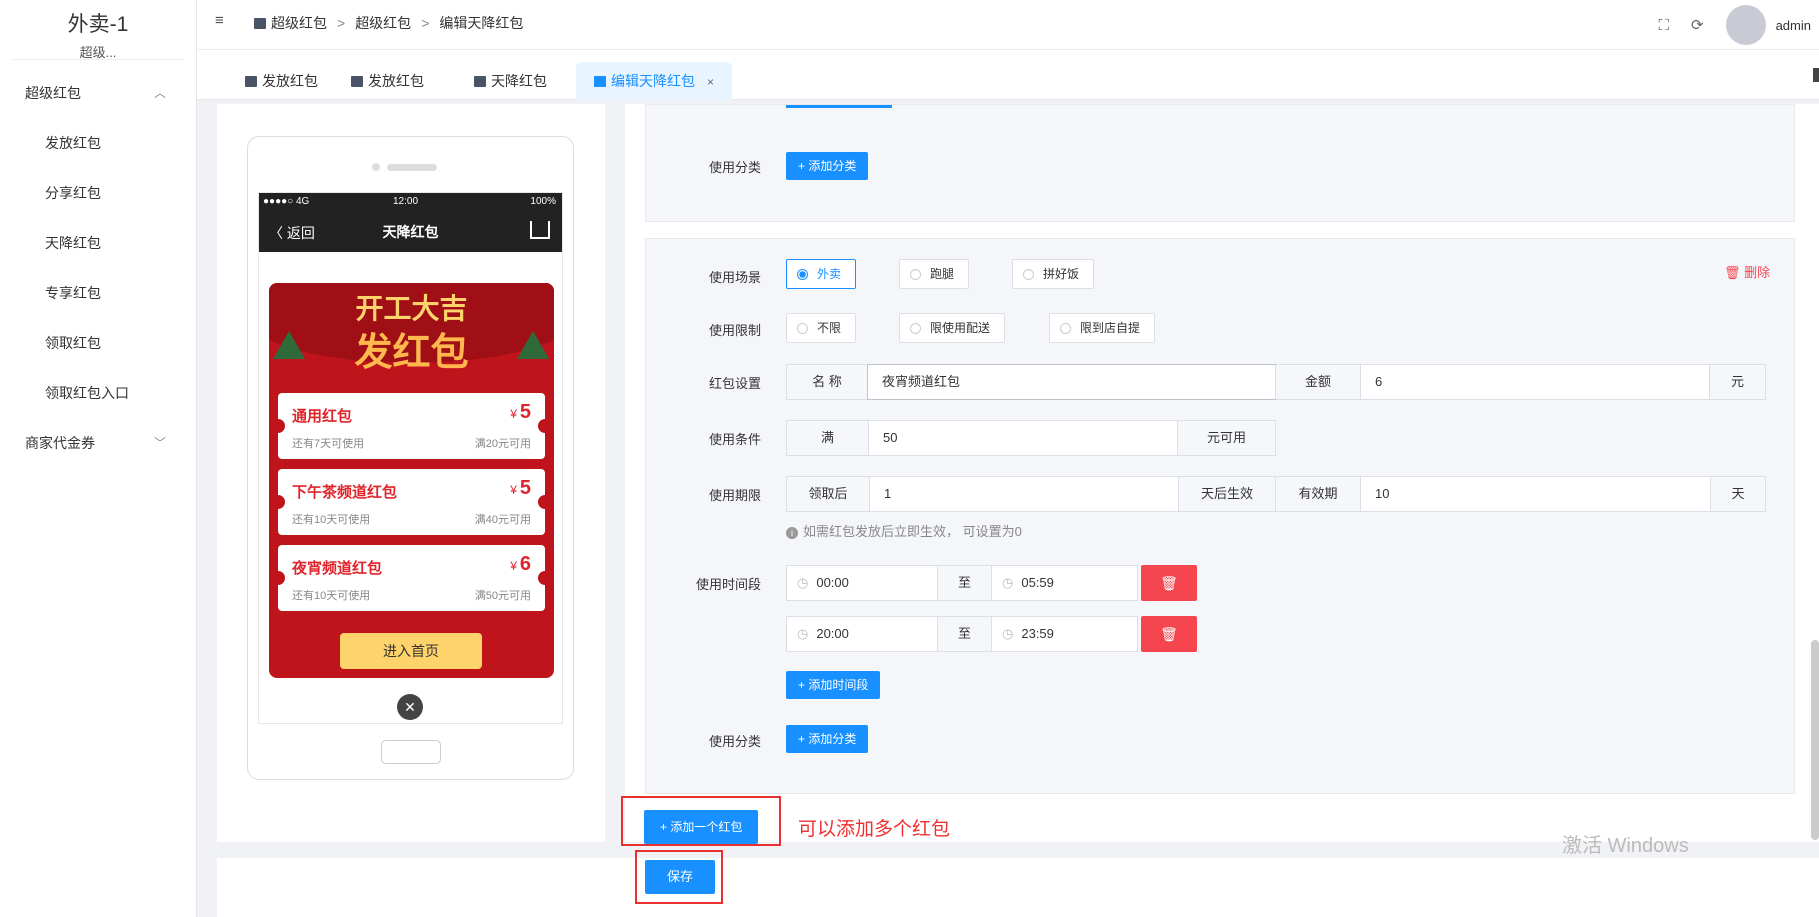  Describe the element at coordinates (839, 106) in the screenshot. I see `active-indicator` at that location.